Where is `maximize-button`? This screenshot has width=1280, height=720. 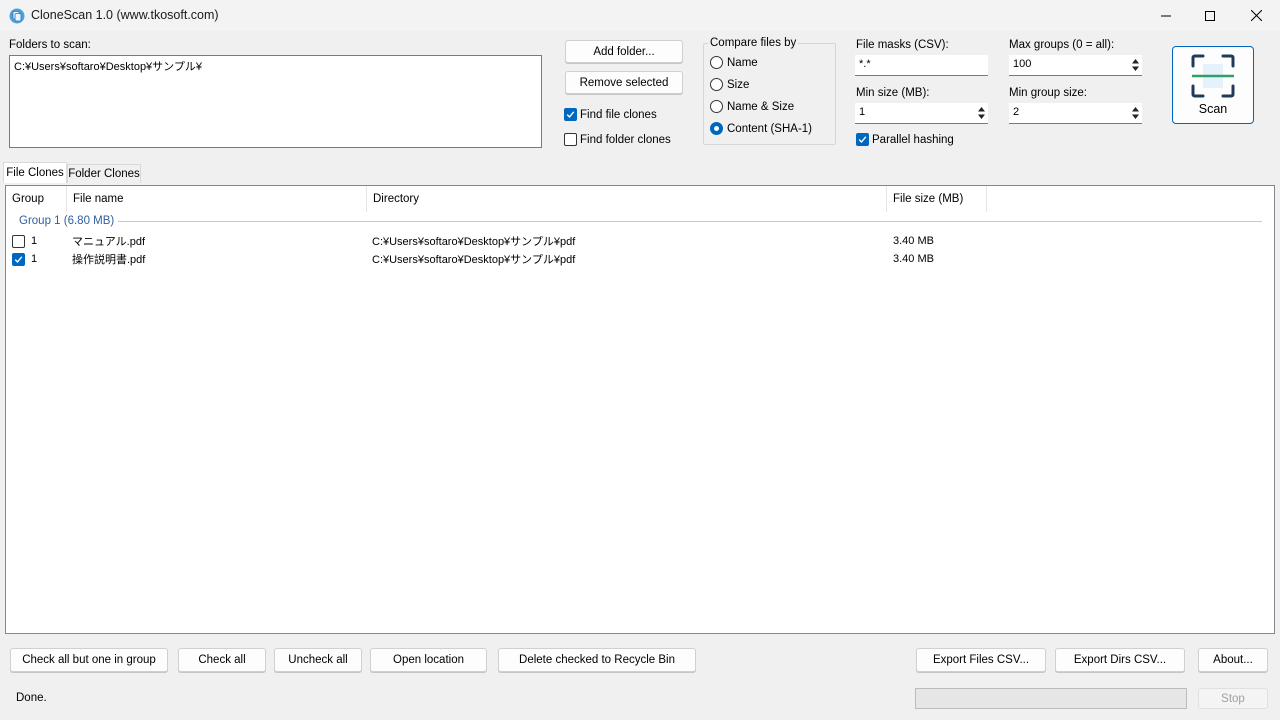
maximize-button is located at coordinates (1210, 15).